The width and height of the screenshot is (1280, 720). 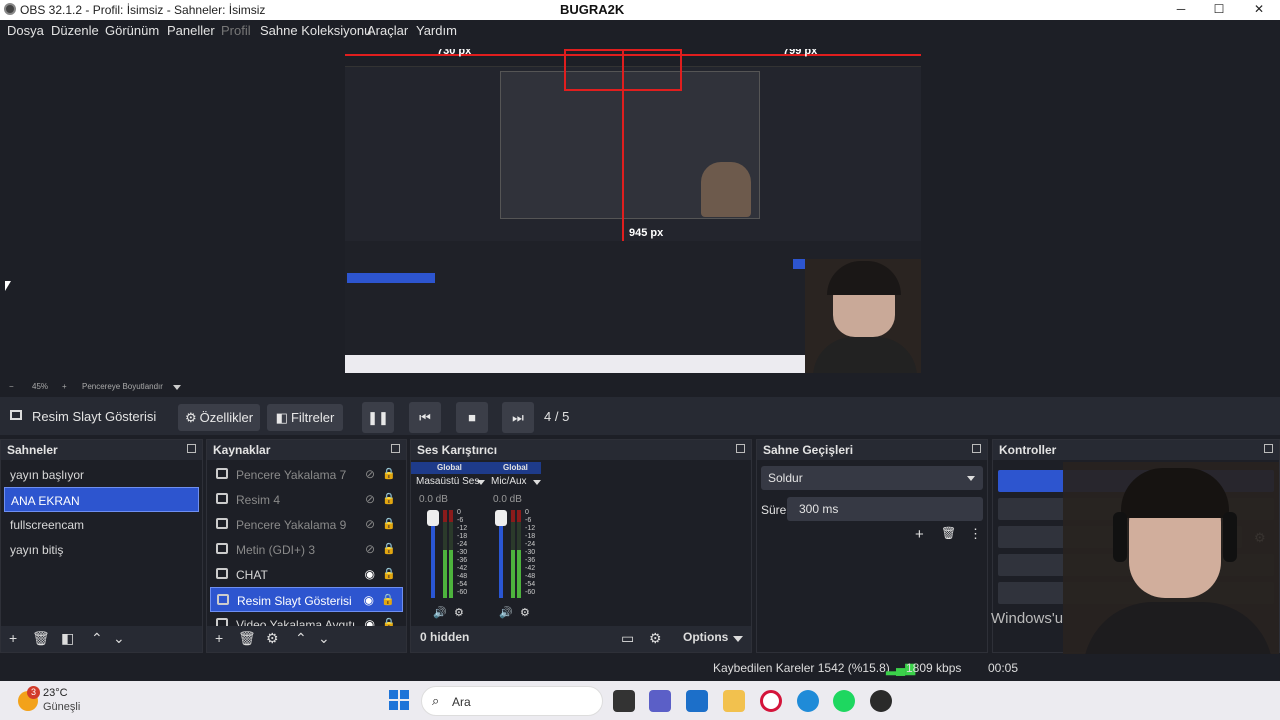 What do you see at coordinates (447, 481) in the screenshot?
I see `channel-name: Masaüstü Ses` at bounding box center [447, 481].